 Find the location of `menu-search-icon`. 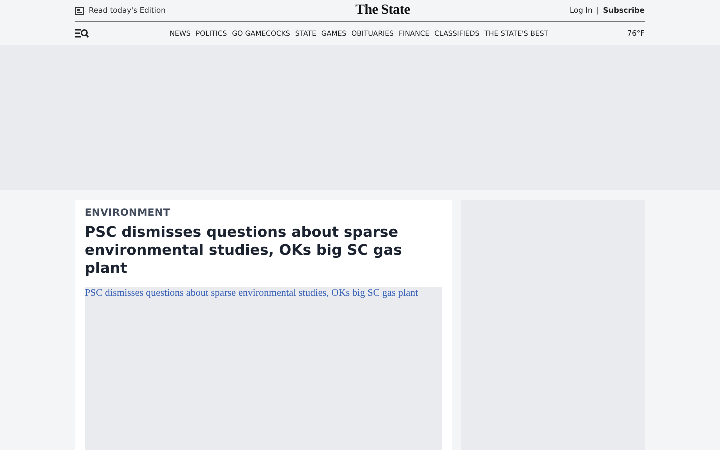

menu-search-icon is located at coordinates (82, 33).